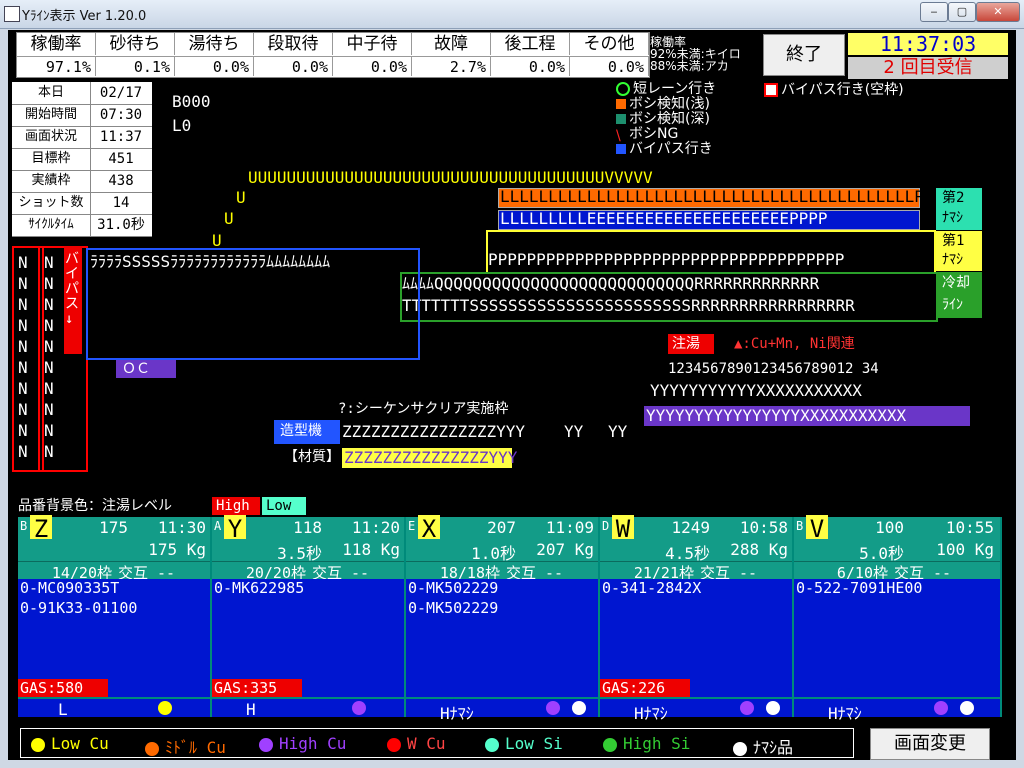 The width and height of the screenshot is (1024, 768). What do you see at coordinates (695, 54) in the screenshot?
I see `rate-legend: 稼働率 92%未満:キイロ 88%未満:アカ` at bounding box center [695, 54].